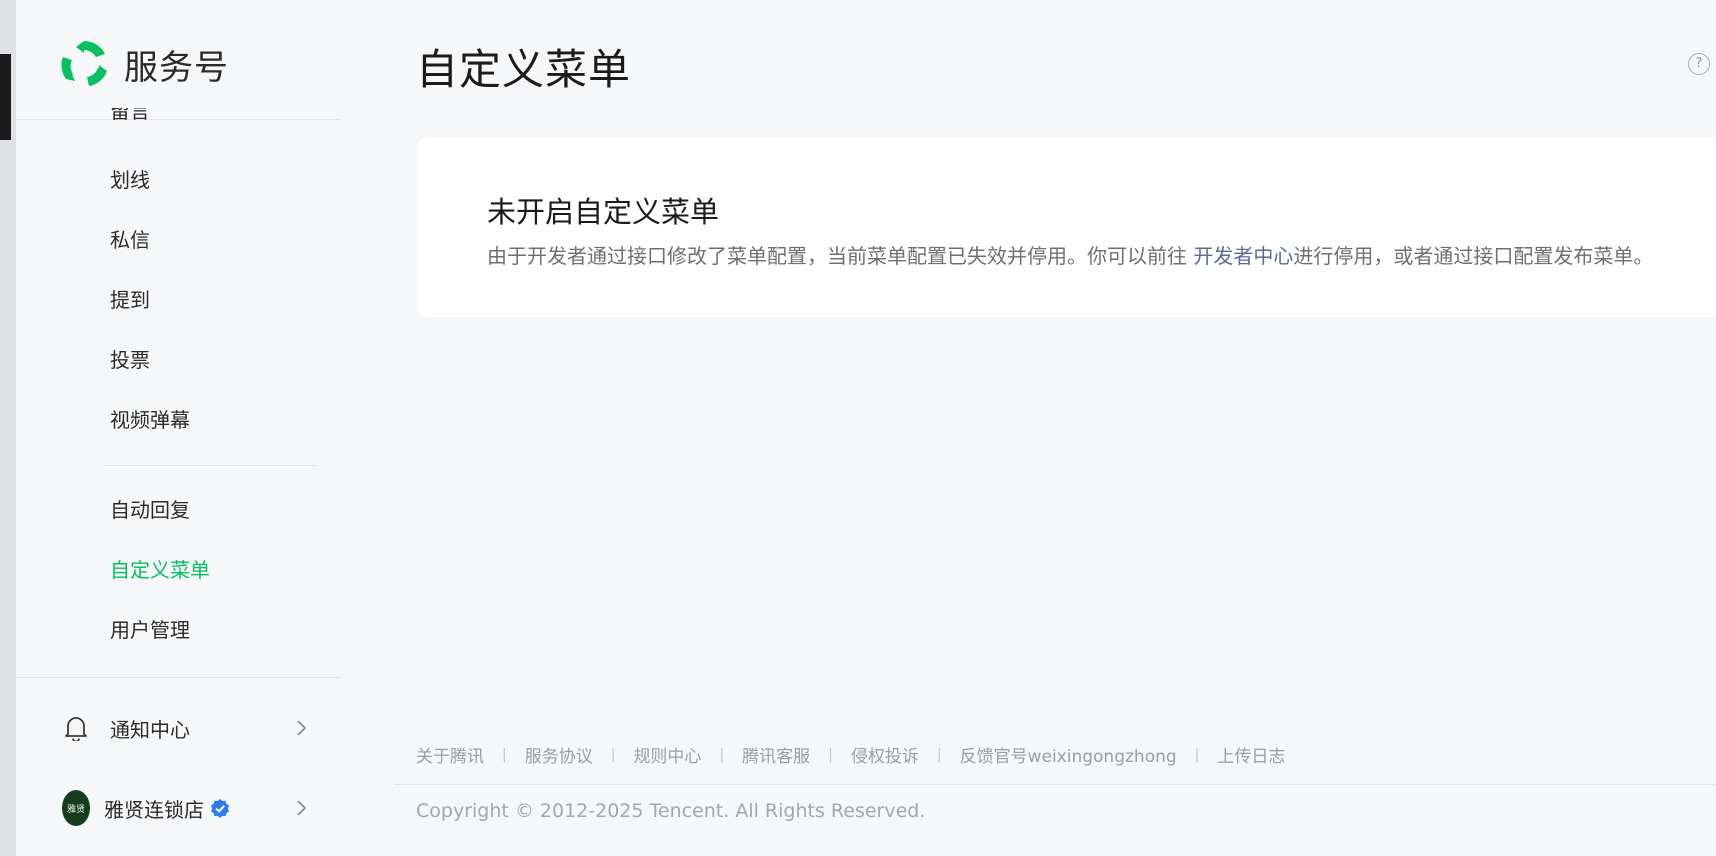  Describe the element at coordinates (1055, 784) in the screenshot. I see `footer-divider` at that location.